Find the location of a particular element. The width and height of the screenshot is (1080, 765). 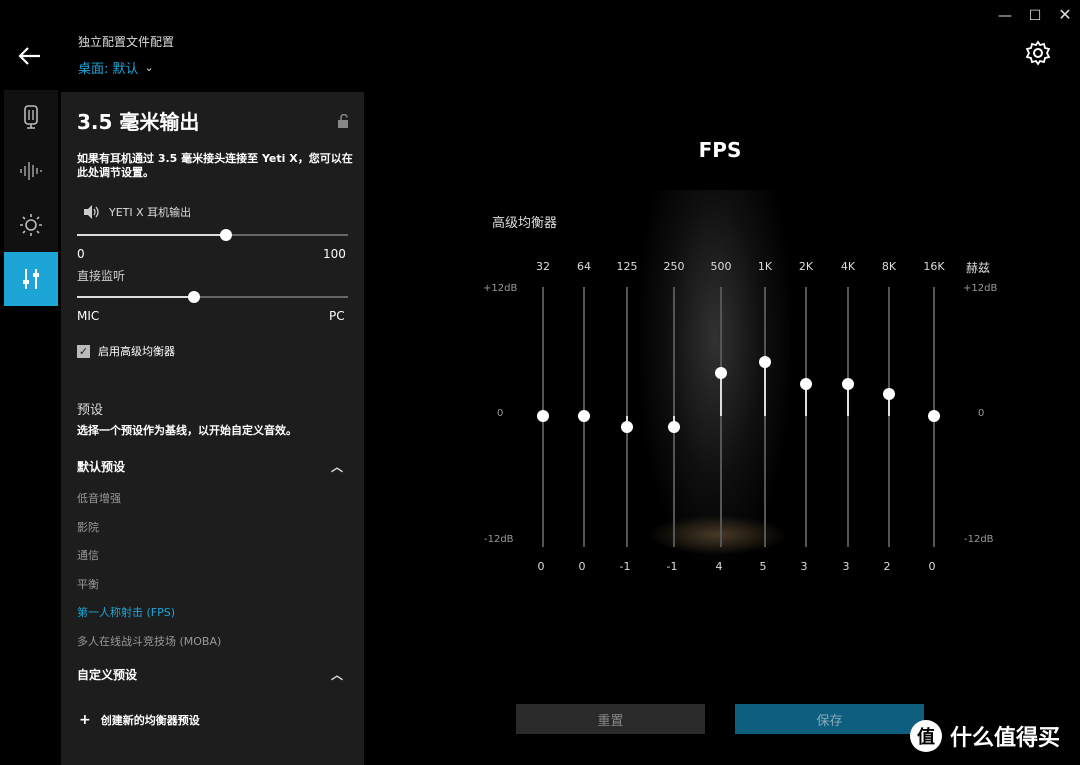

rail-item-device is located at coordinates (31, 117).